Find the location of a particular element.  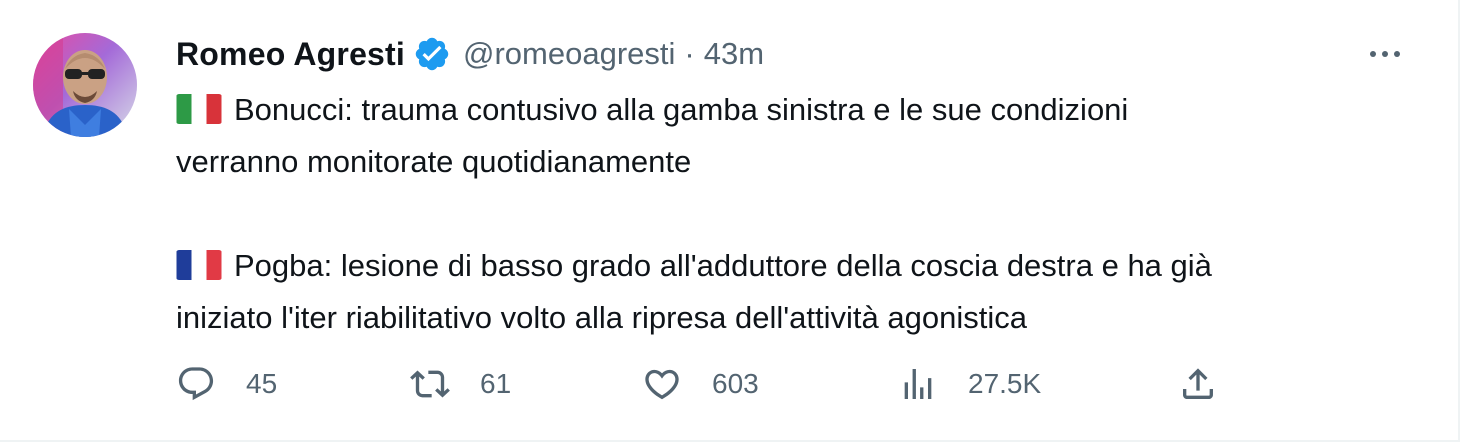

retweet-count: 61 is located at coordinates (496, 383).